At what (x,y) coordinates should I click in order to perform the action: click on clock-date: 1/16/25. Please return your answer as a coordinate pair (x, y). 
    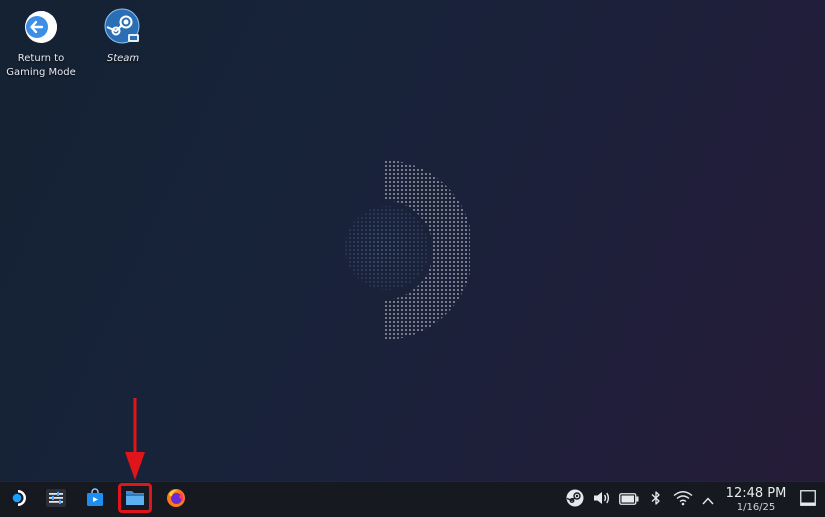
    Looking at the image, I should click on (756, 507).